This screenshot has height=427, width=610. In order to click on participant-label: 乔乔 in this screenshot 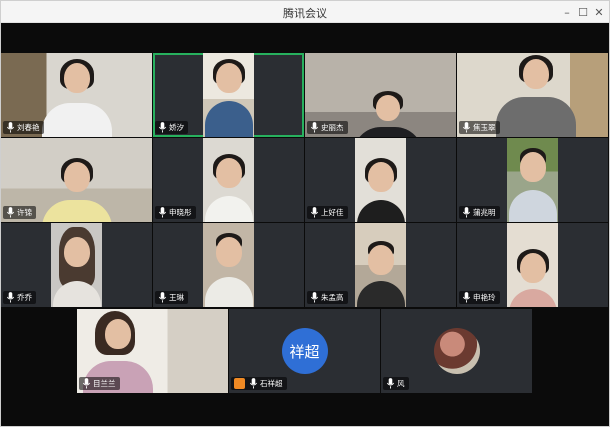, I will do `click(19, 297)`.